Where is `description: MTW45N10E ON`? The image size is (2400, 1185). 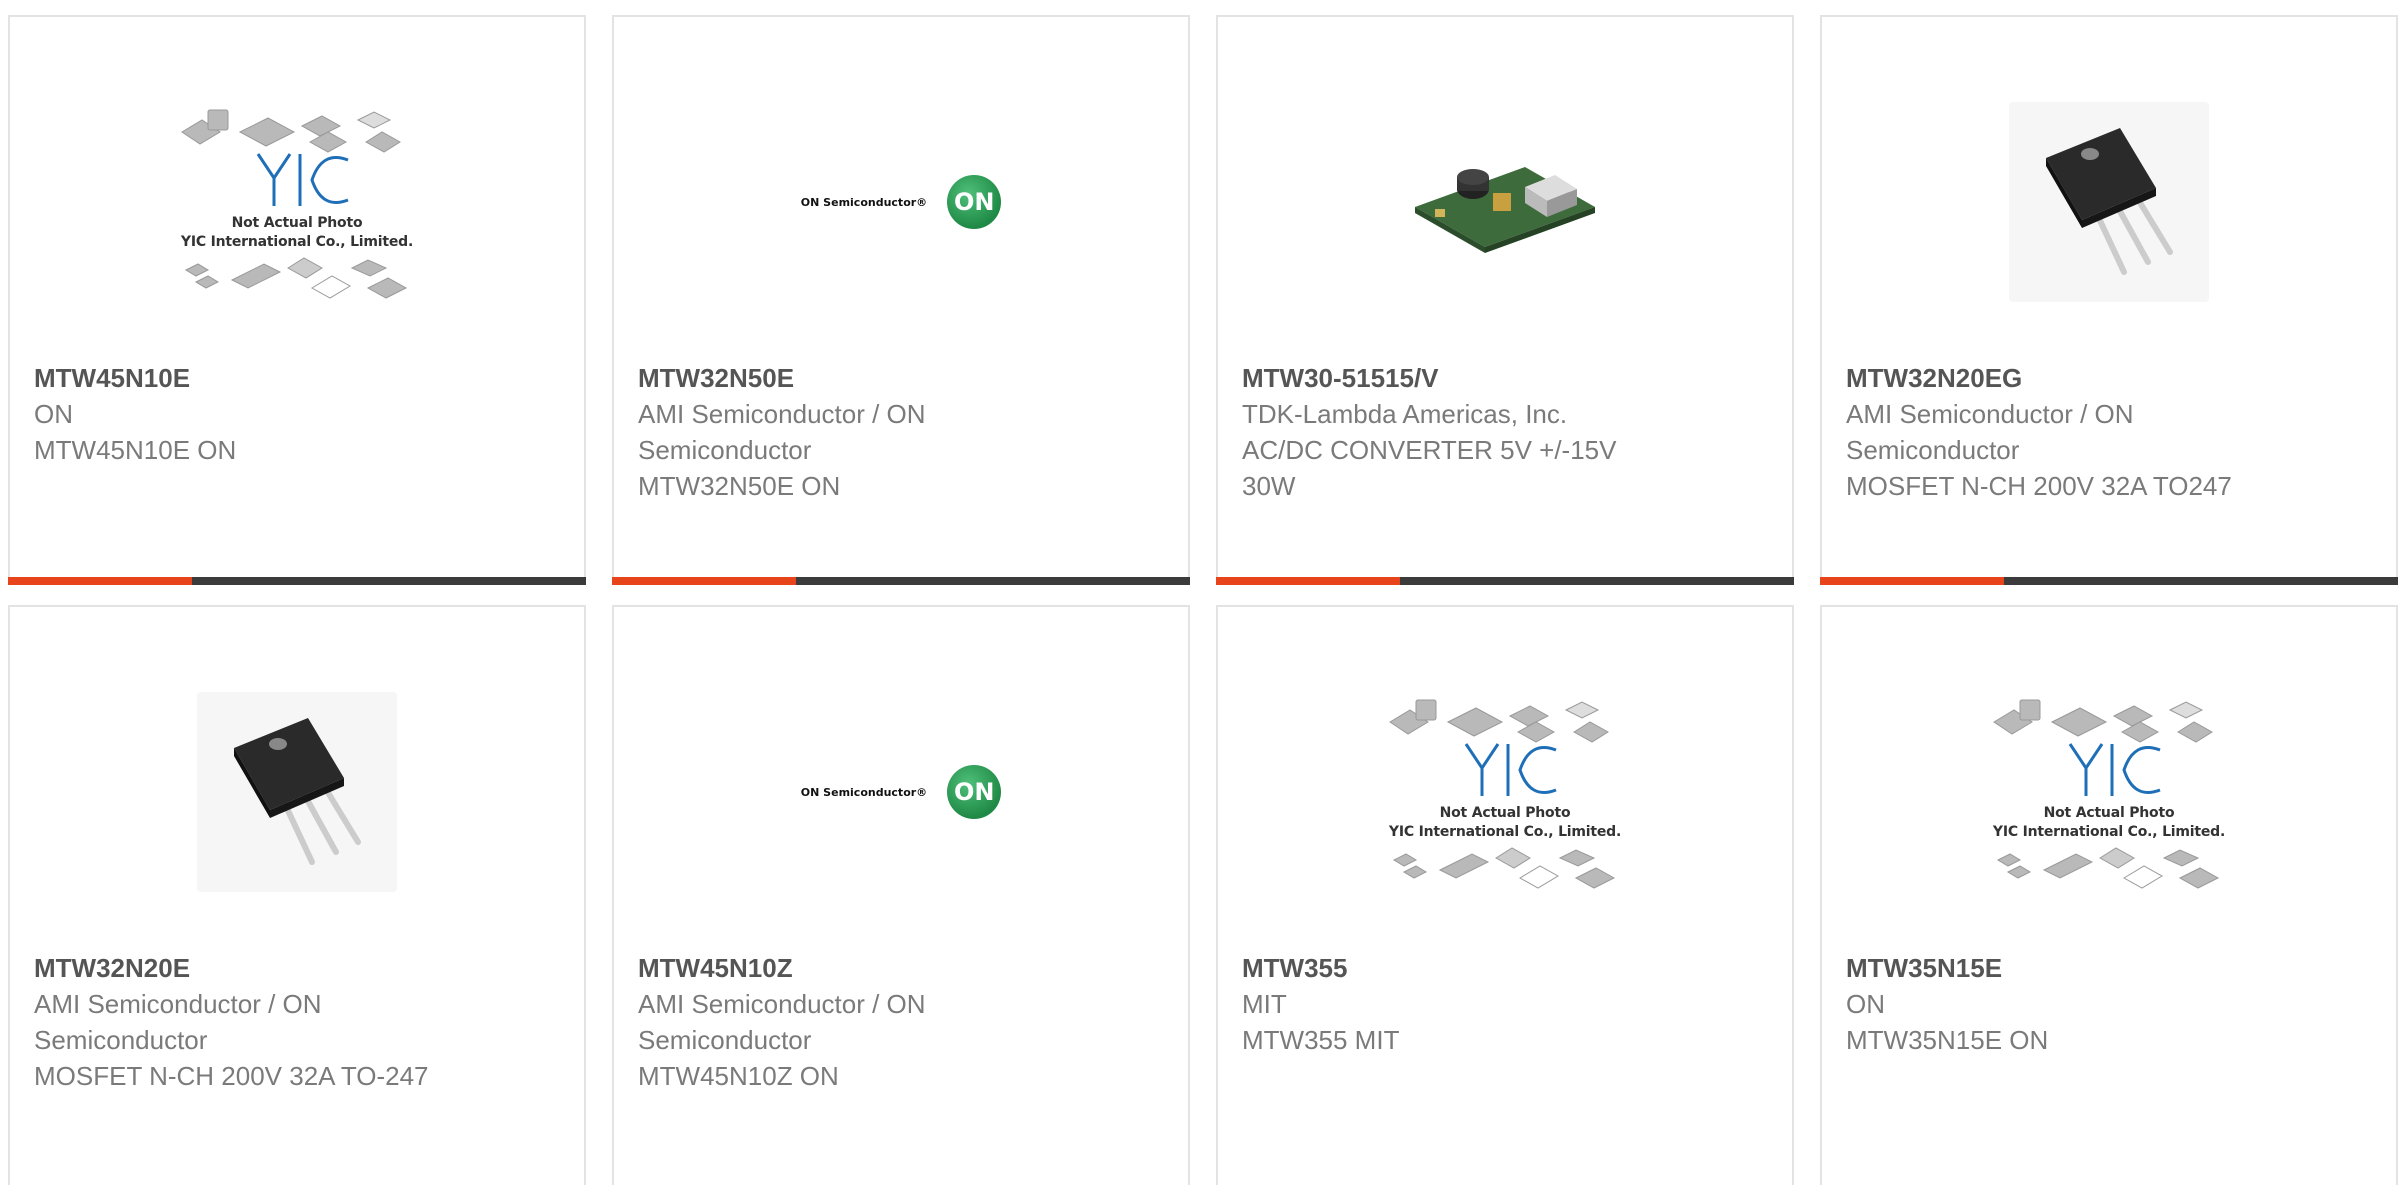
description: MTW45N10E ON is located at coordinates (135, 450).